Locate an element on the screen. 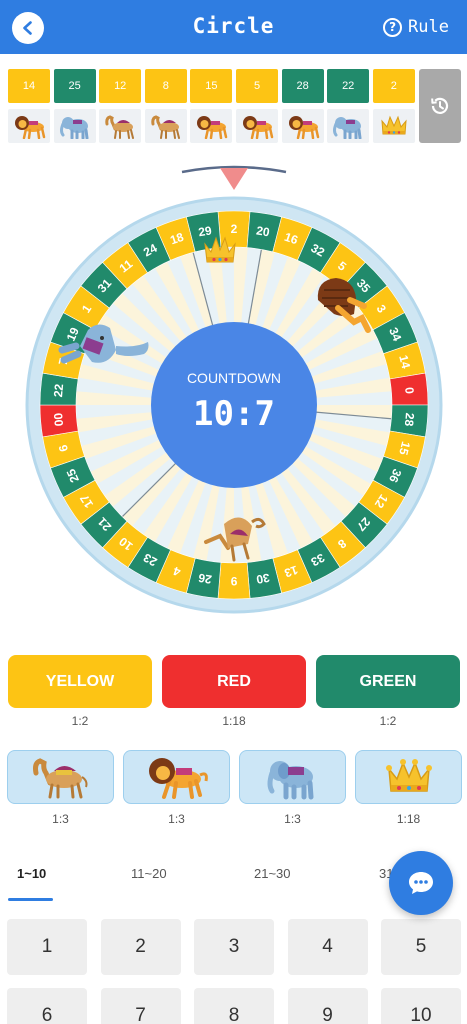  bet-yellow-label: YELLOW is located at coordinates (80, 681).